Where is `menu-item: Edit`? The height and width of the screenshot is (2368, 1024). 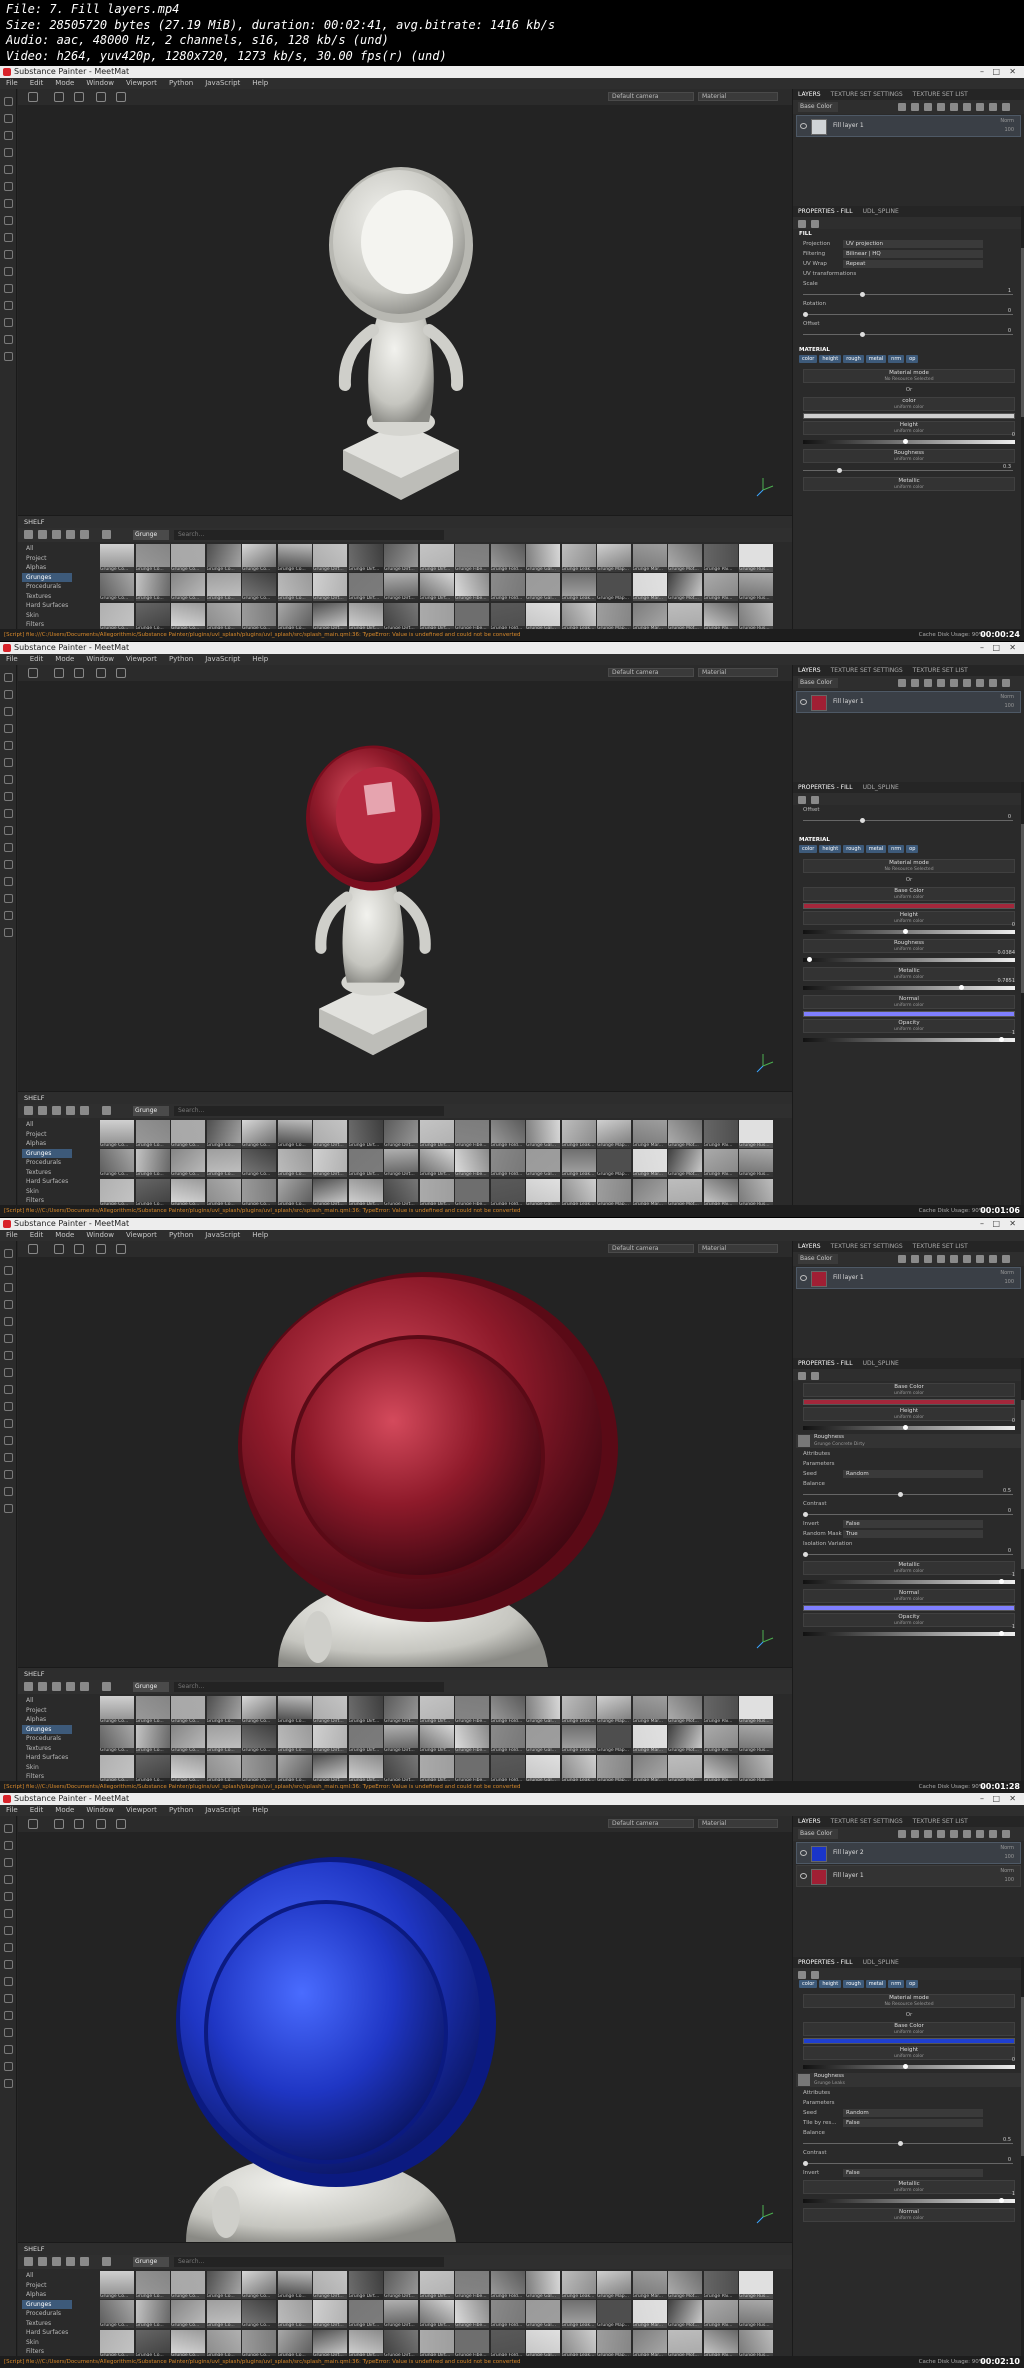
menu-item: Edit is located at coordinates (37, 1810).